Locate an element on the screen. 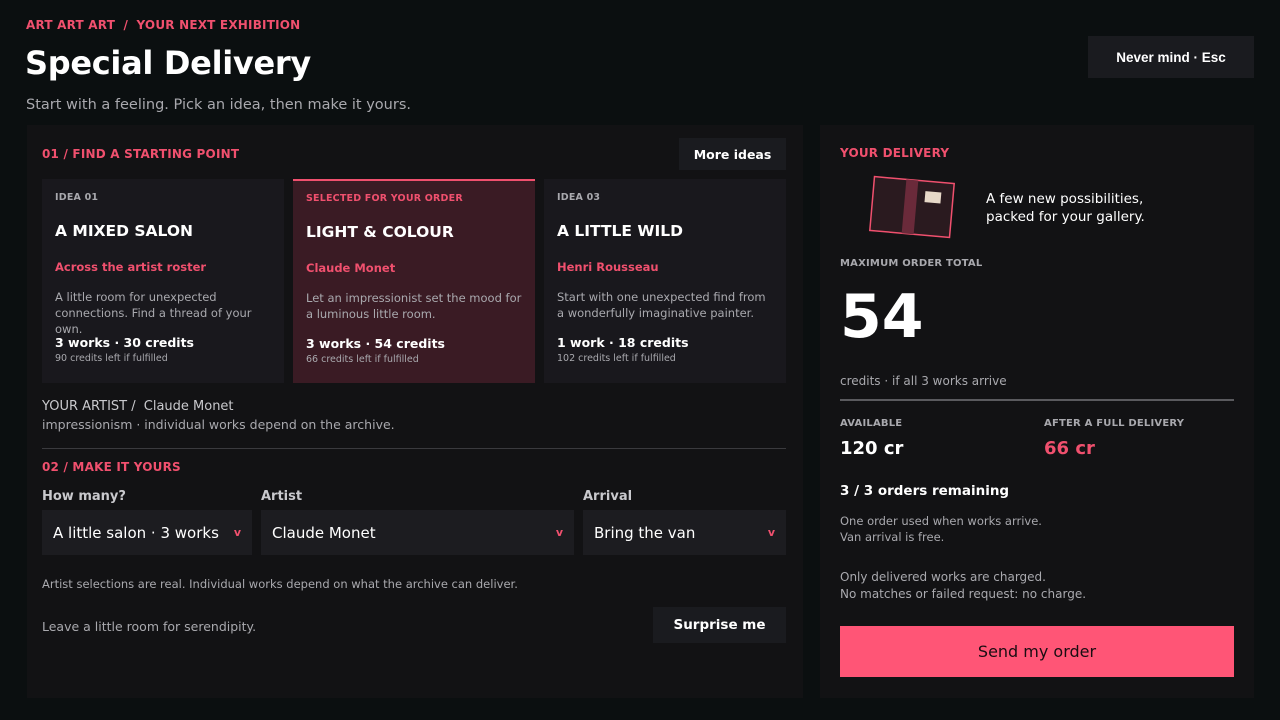  arrival-value: Bring the van is located at coordinates (645, 532).